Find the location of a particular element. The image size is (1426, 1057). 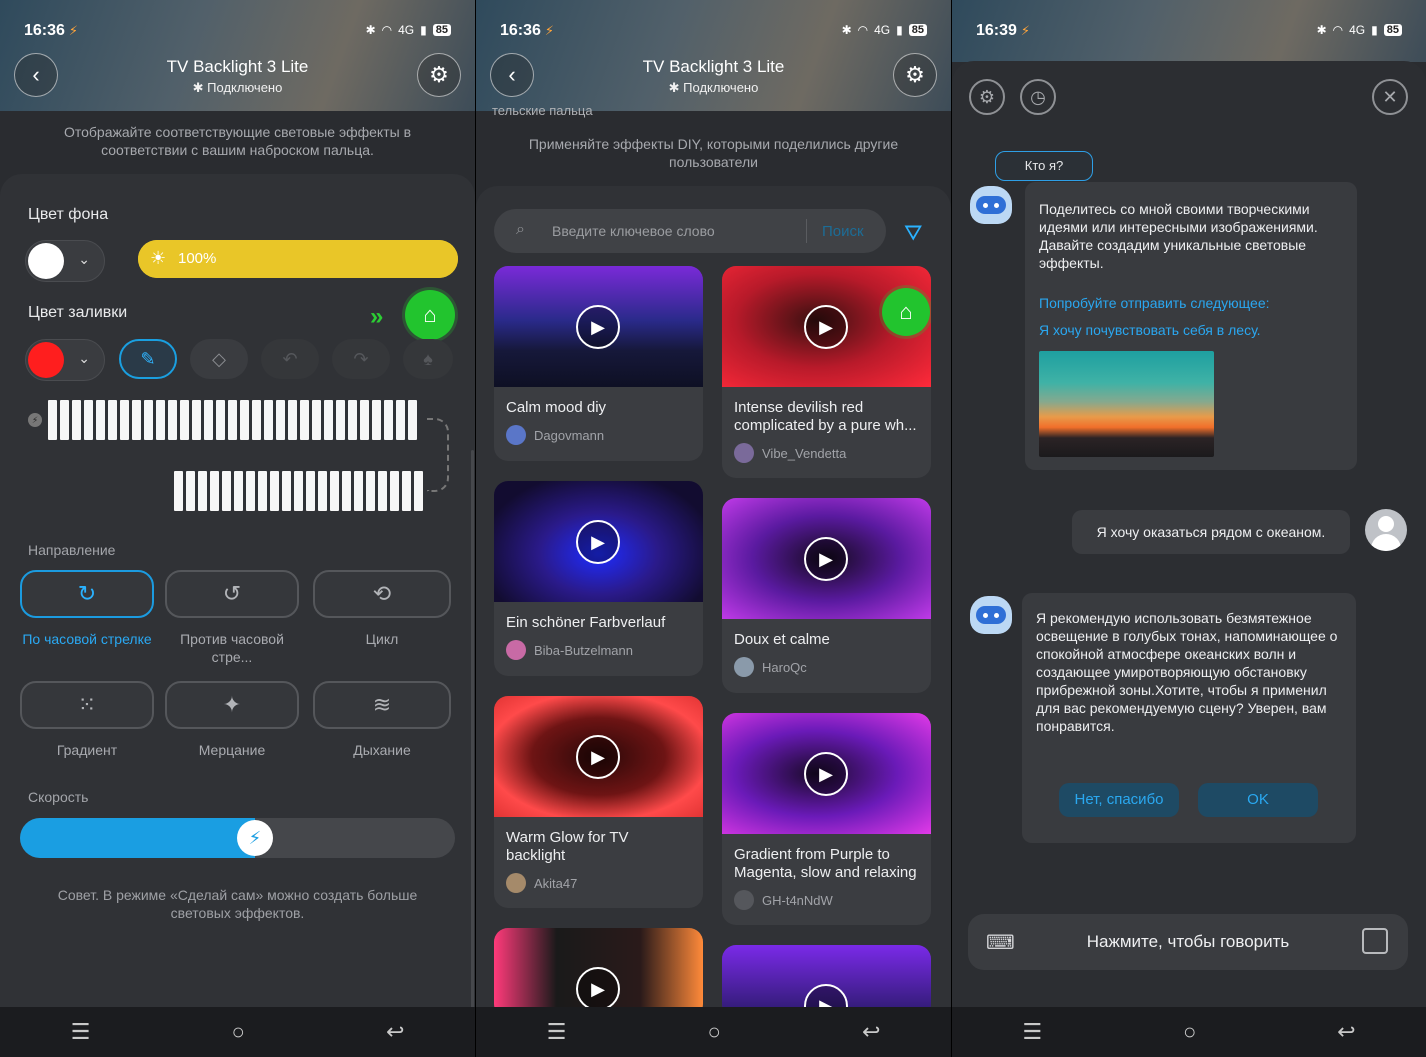

effect-tile-1: ▶ Calm mood diy Dagovmann is located at coordinates (598, 363).